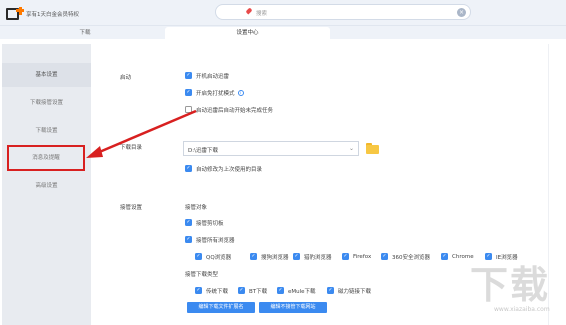 The height and width of the screenshot is (325, 566). I want to click on clipboard-option: ✓ 接管剪切板, so click(204, 222).